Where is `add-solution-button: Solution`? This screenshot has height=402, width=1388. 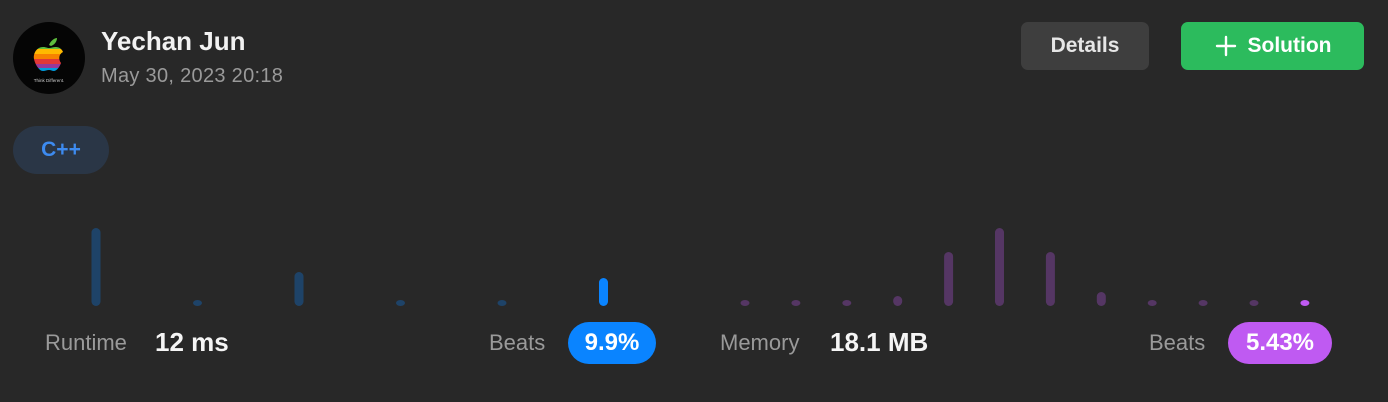
add-solution-button: Solution is located at coordinates (1272, 46).